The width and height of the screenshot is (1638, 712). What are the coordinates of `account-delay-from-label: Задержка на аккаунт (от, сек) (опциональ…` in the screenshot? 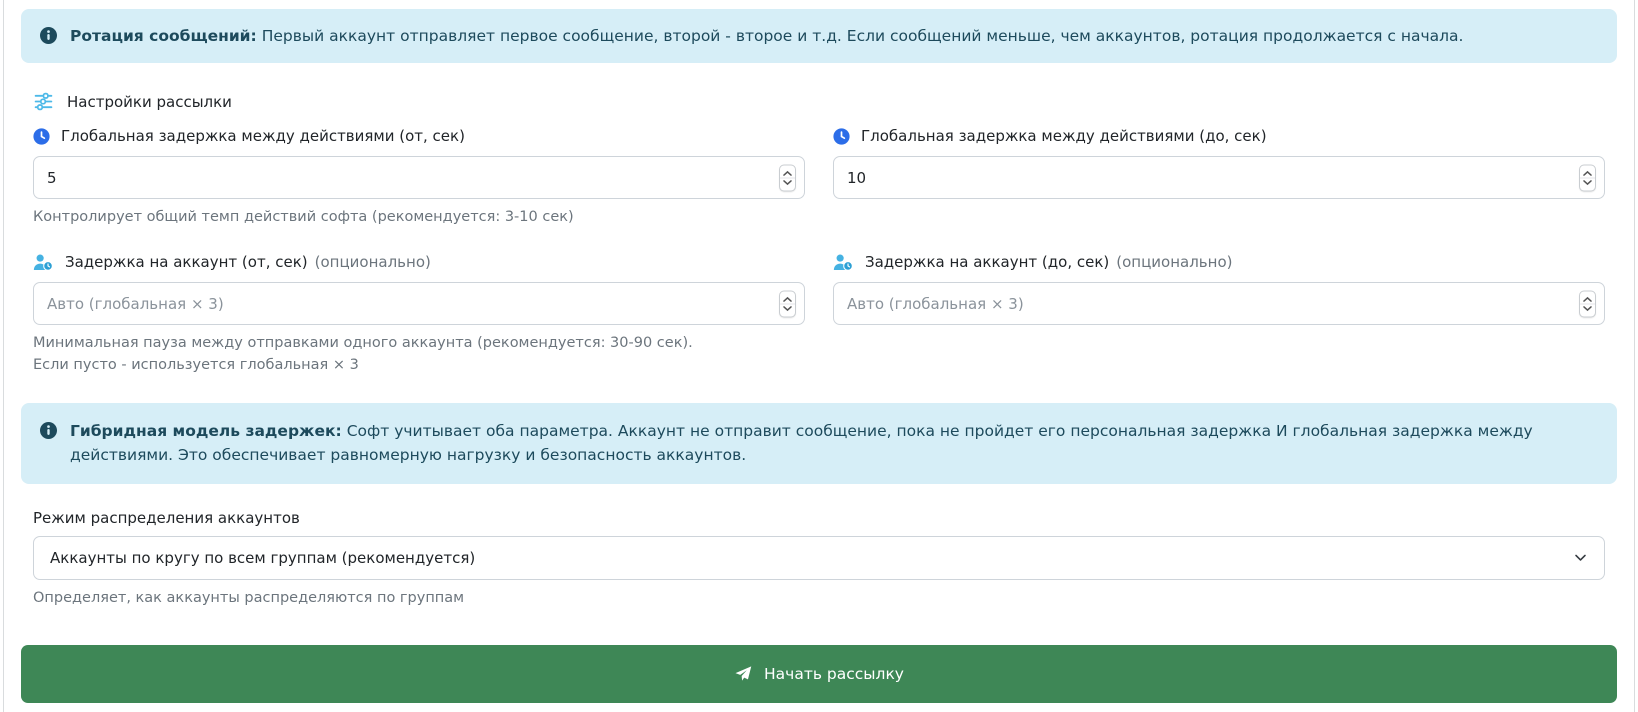 It's located at (419, 262).